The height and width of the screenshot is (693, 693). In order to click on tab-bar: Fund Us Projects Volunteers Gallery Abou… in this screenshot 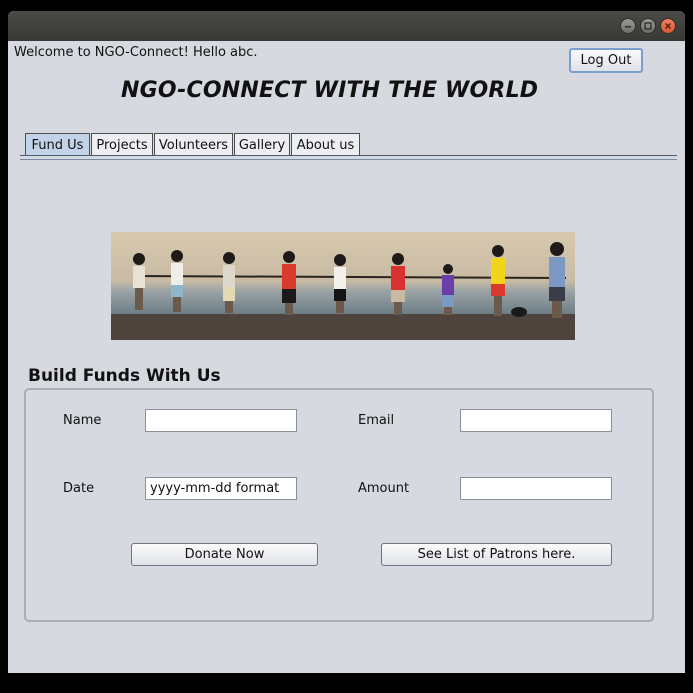, I will do `click(193, 144)`.